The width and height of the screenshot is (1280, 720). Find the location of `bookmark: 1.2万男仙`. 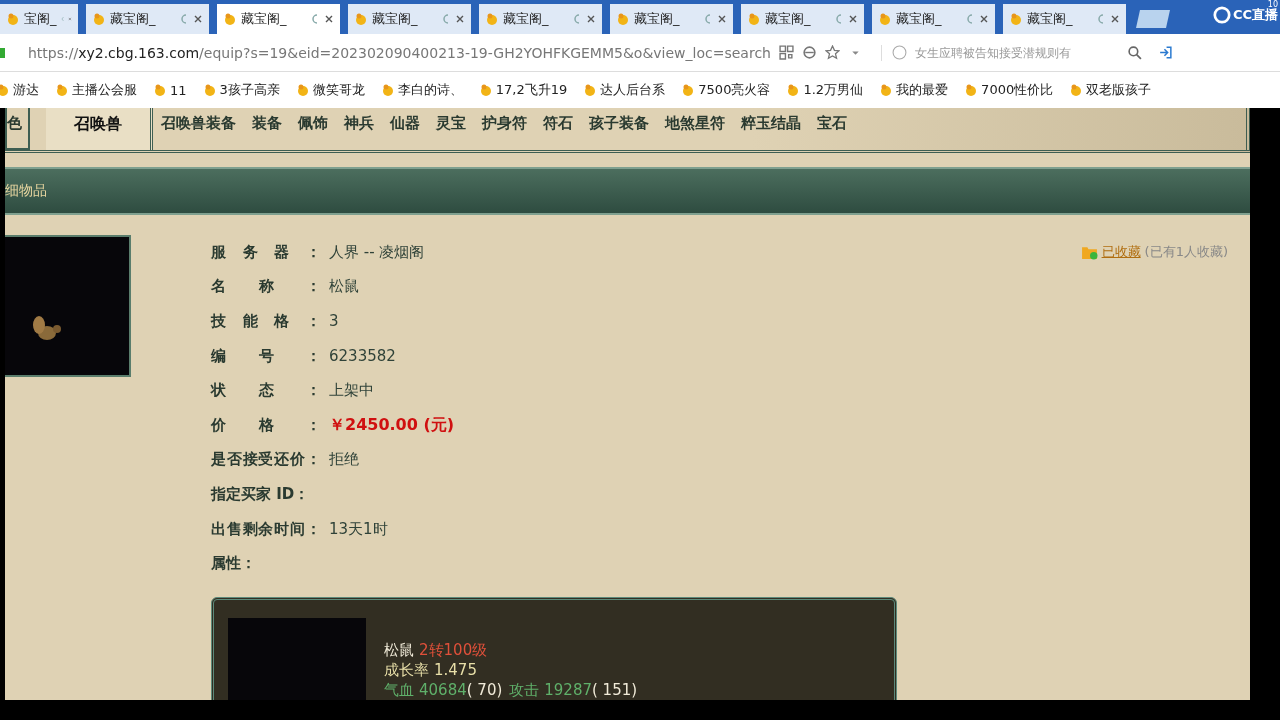

bookmark: 1.2万男仙 is located at coordinates (825, 90).